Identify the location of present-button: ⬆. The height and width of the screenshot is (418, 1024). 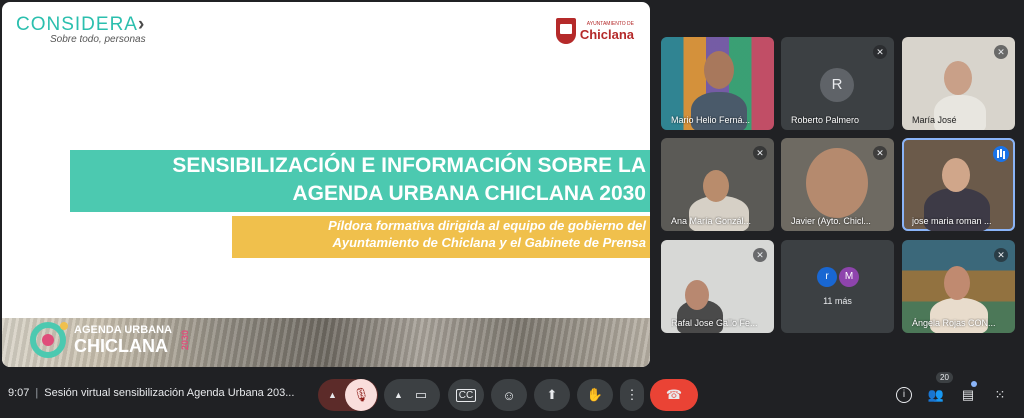
(552, 395).